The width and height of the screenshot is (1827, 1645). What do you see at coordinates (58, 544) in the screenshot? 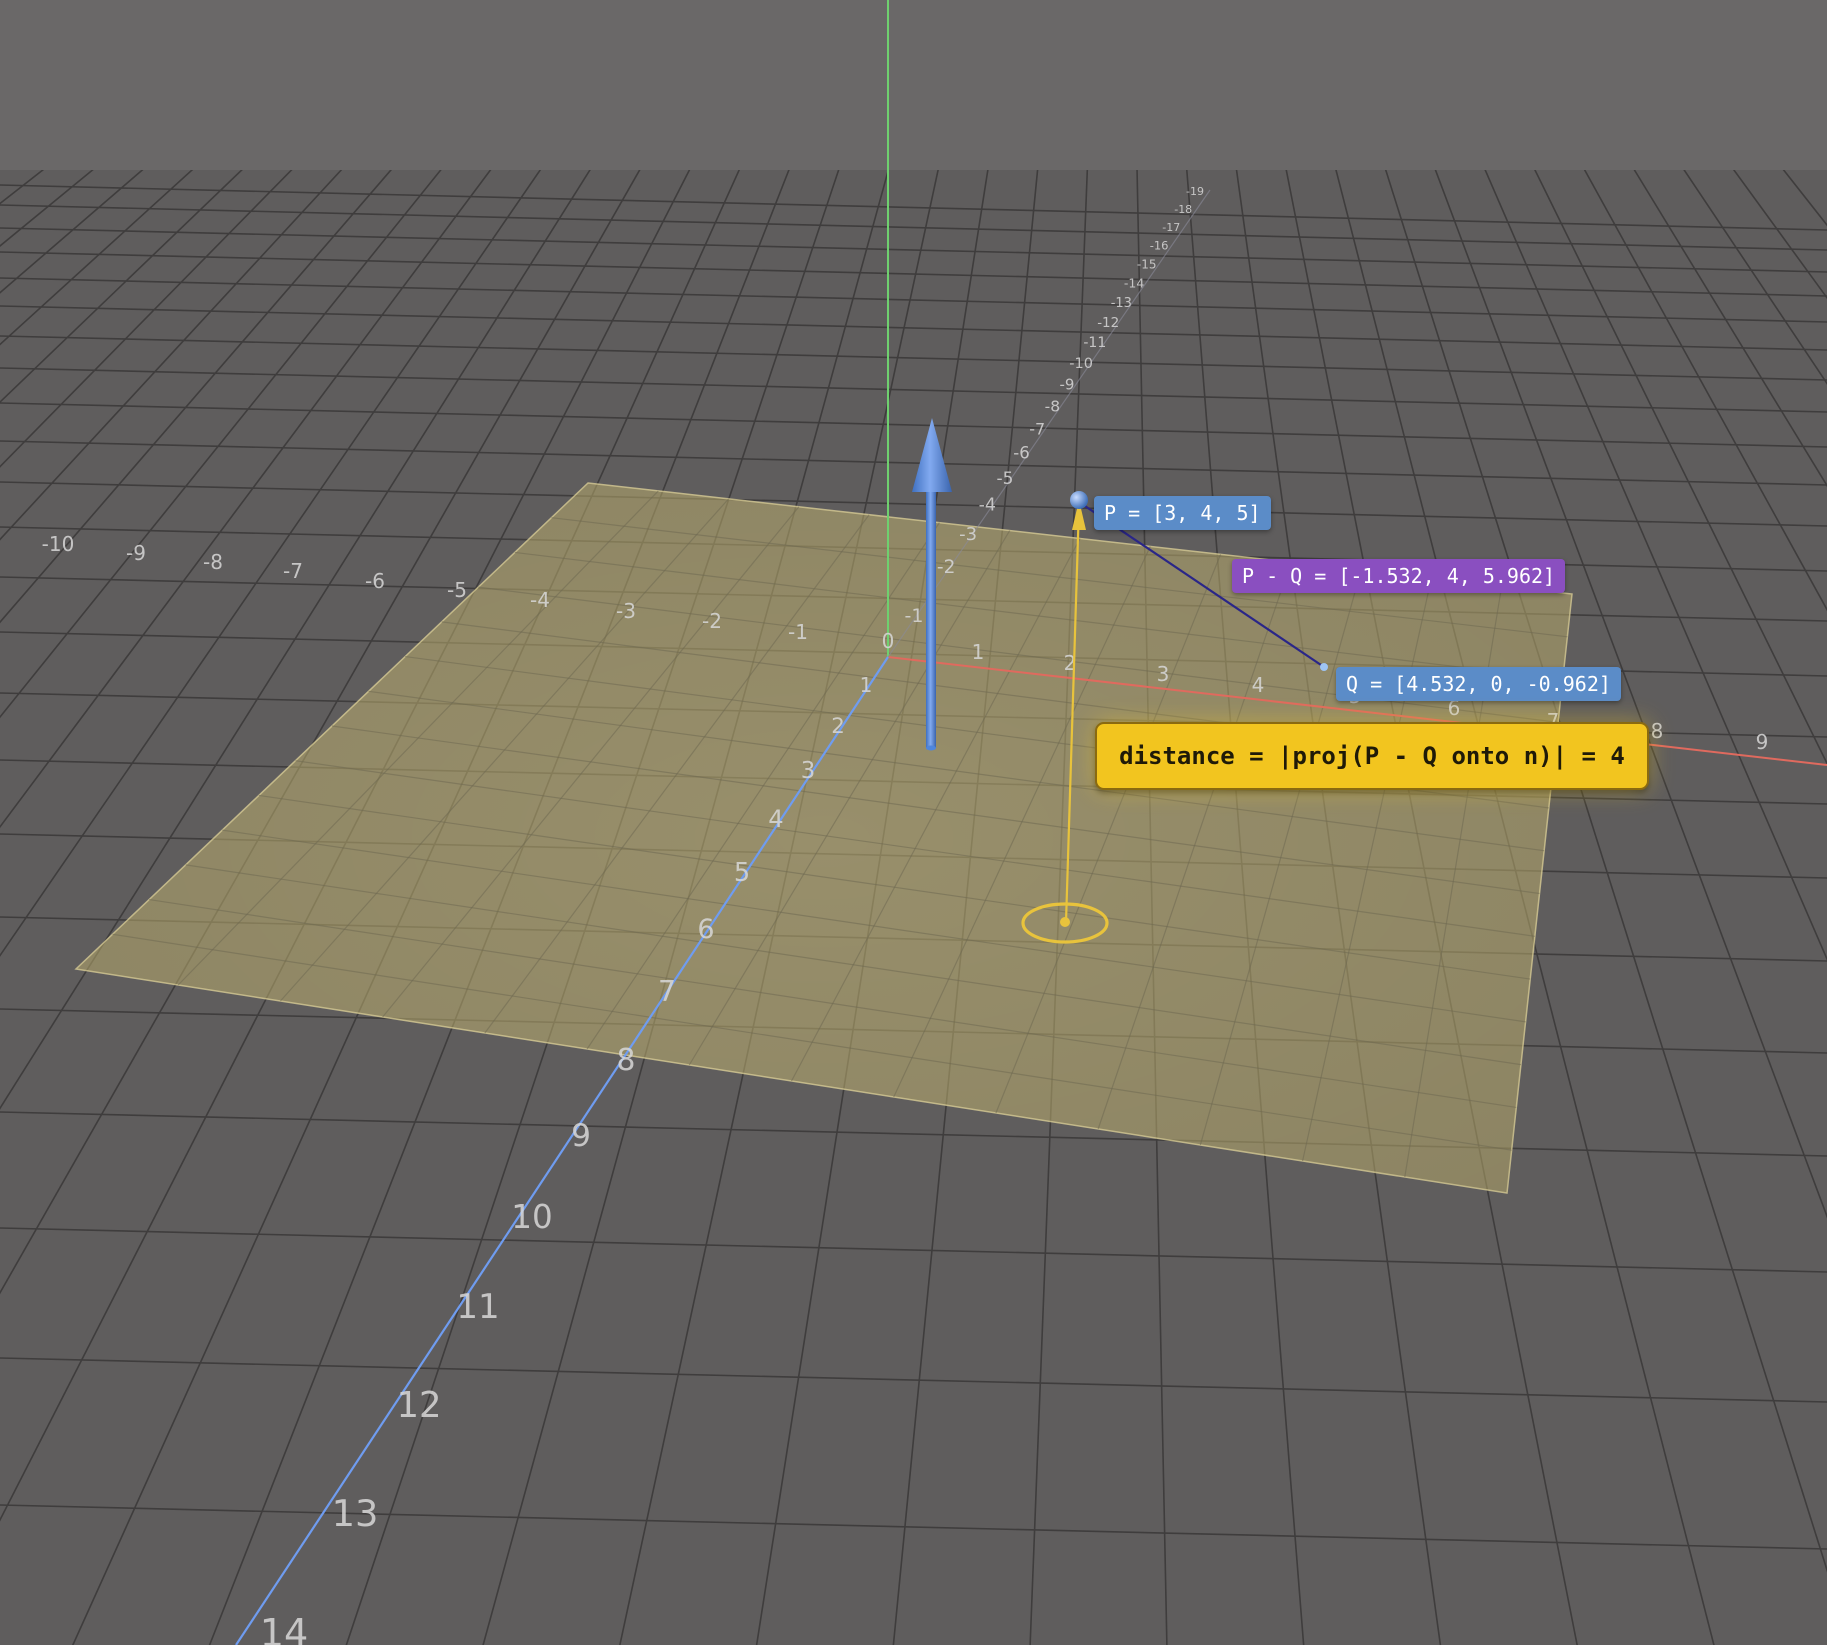
I see `x-tick-label: -10` at bounding box center [58, 544].